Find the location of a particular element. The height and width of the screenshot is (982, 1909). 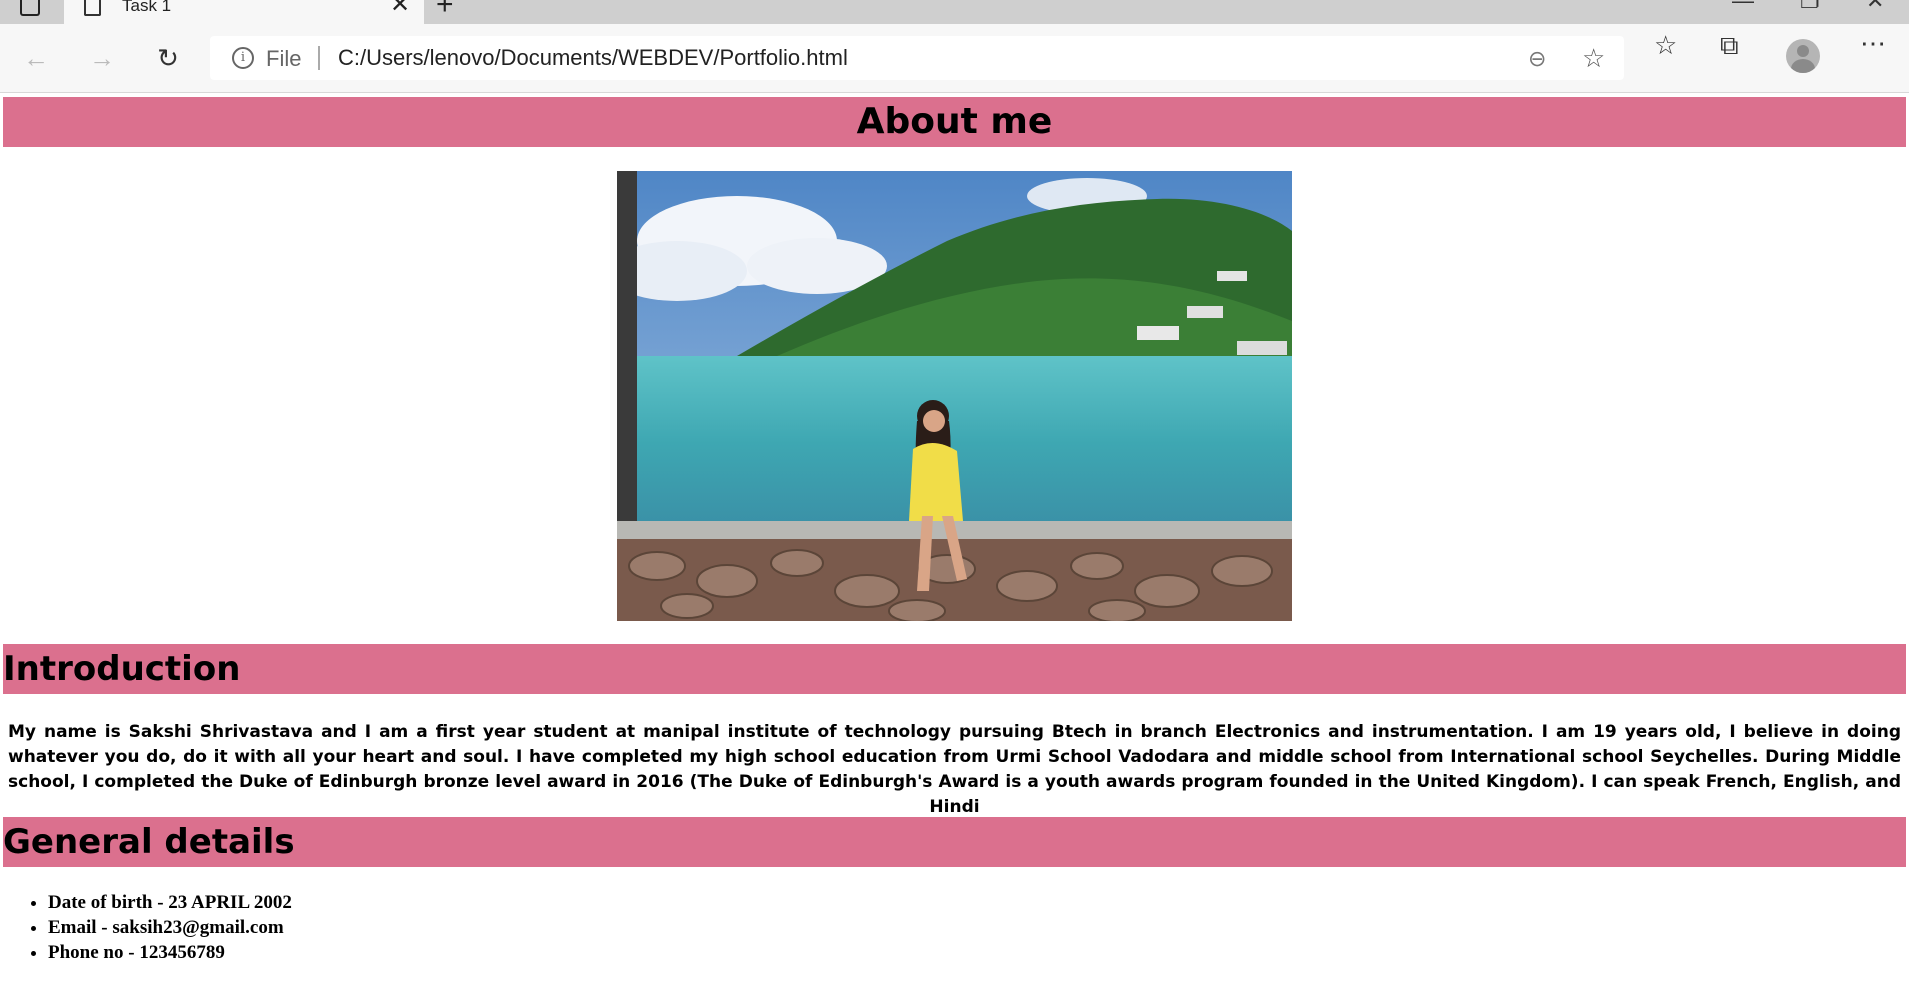

tab-actions is located at coordinates (31, 12).